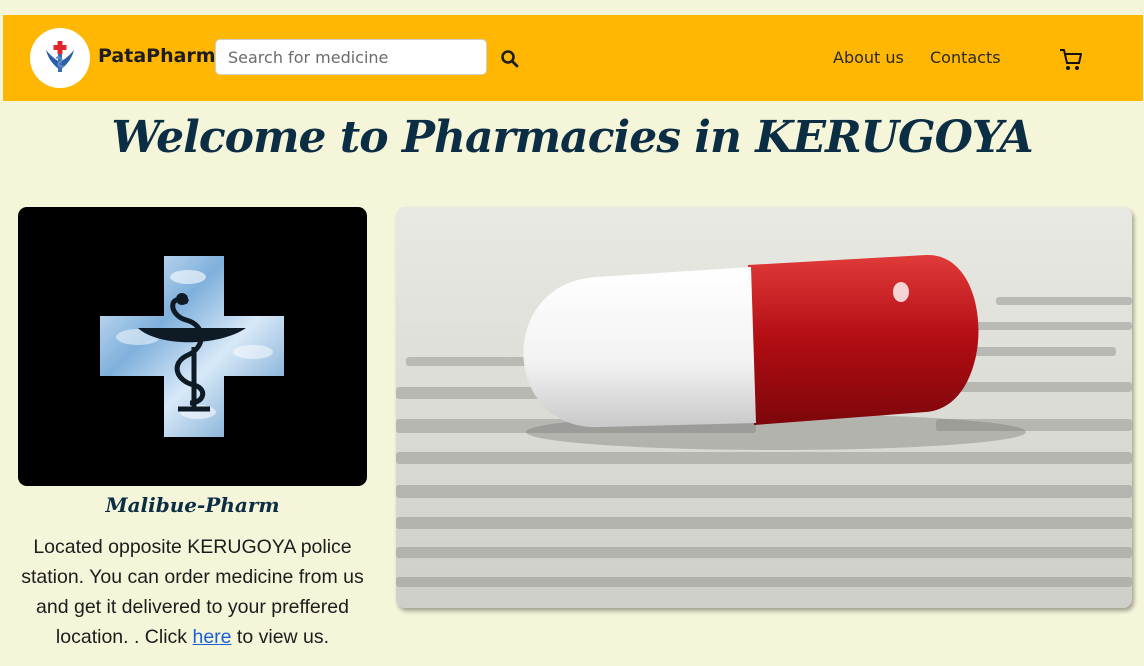 The height and width of the screenshot is (666, 1144). I want to click on caduceus-icon, so click(60, 56).